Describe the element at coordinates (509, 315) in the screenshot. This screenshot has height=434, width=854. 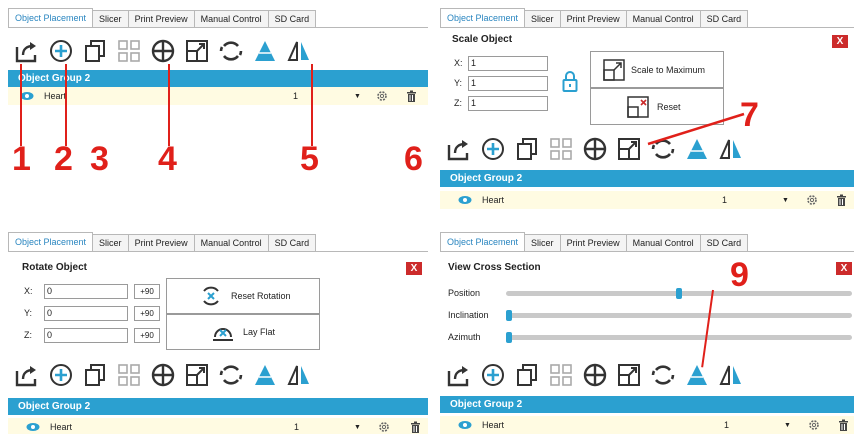
I see `inclination-slider-handle` at that location.